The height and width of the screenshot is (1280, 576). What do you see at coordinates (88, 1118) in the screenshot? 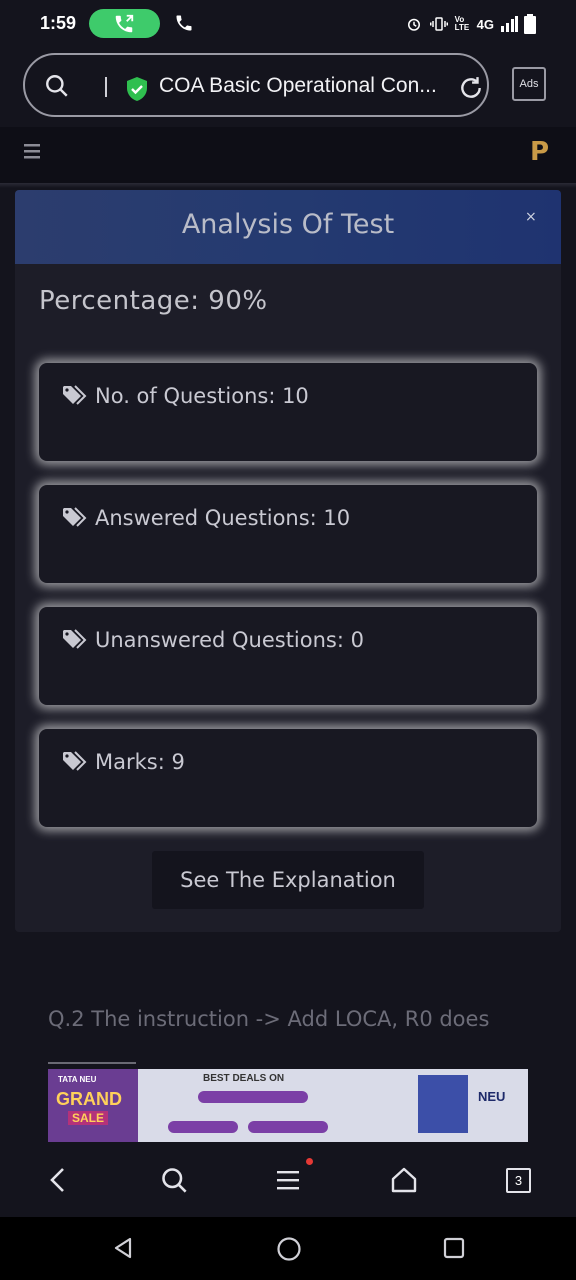
I see `ad-sale-text: SALE` at bounding box center [88, 1118].